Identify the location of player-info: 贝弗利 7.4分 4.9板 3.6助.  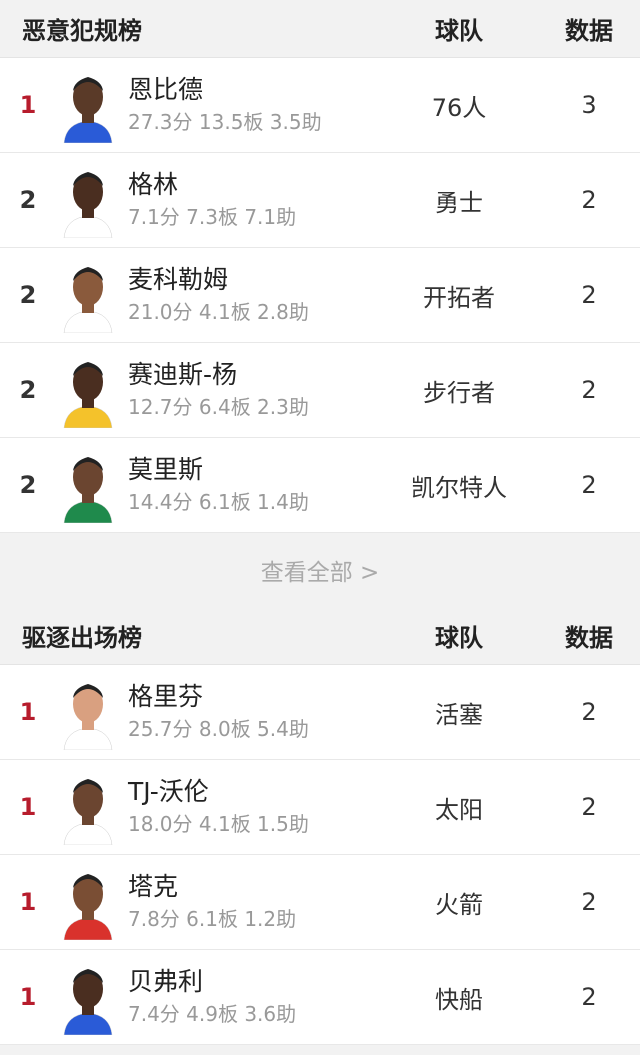
(251, 997).